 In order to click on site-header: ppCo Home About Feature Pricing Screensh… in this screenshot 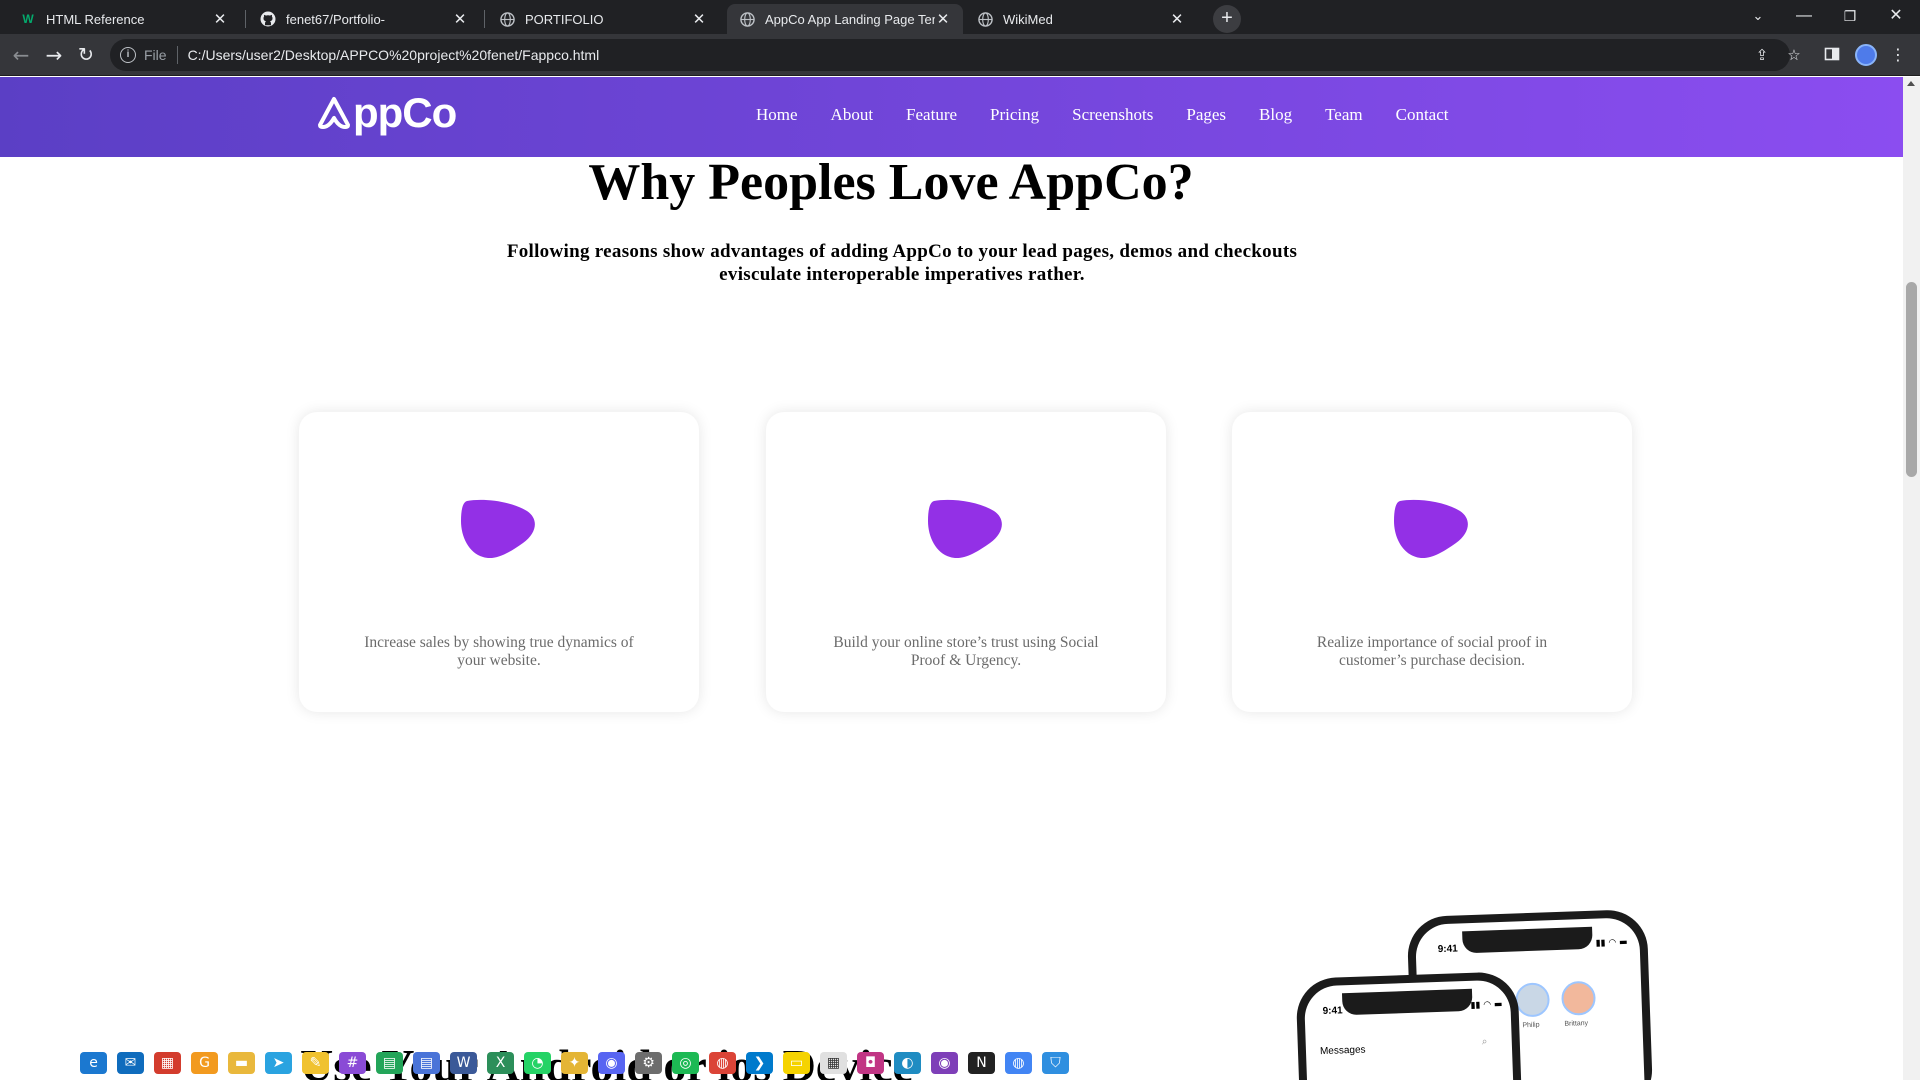, I will do `click(951, 117)`.